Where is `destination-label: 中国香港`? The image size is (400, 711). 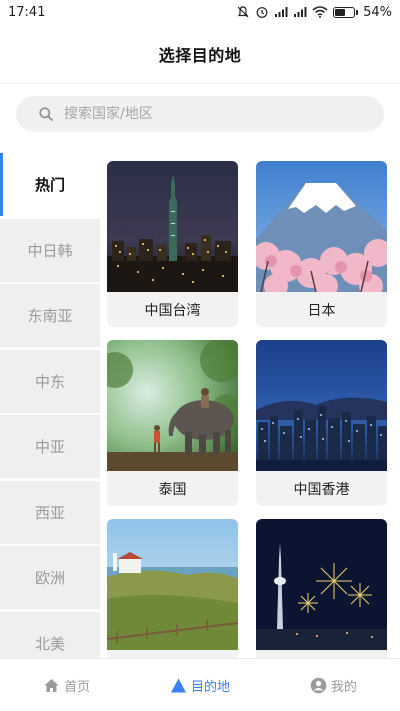
destination-label: 中国香港 is located at coordinates (321, 488).